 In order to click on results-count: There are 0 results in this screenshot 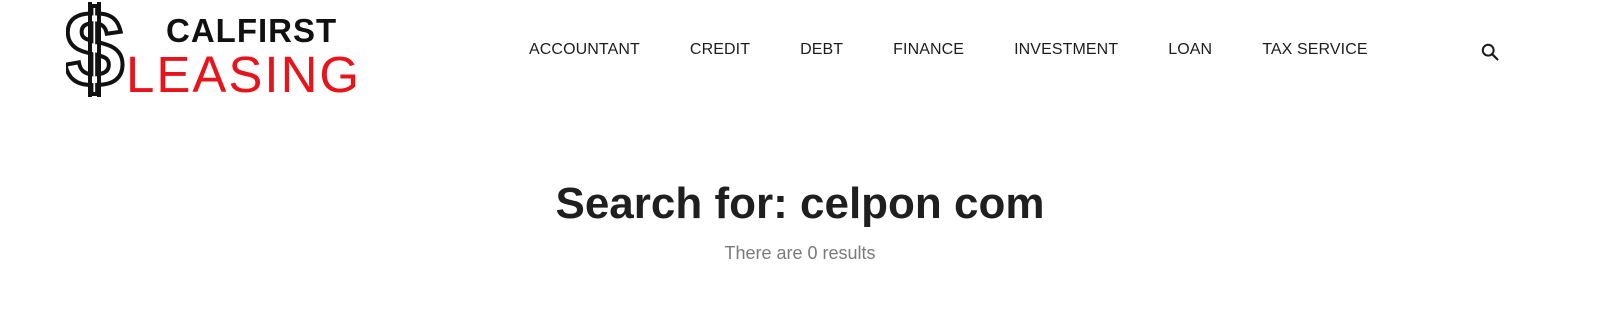, I will do `click(800, 253)`.